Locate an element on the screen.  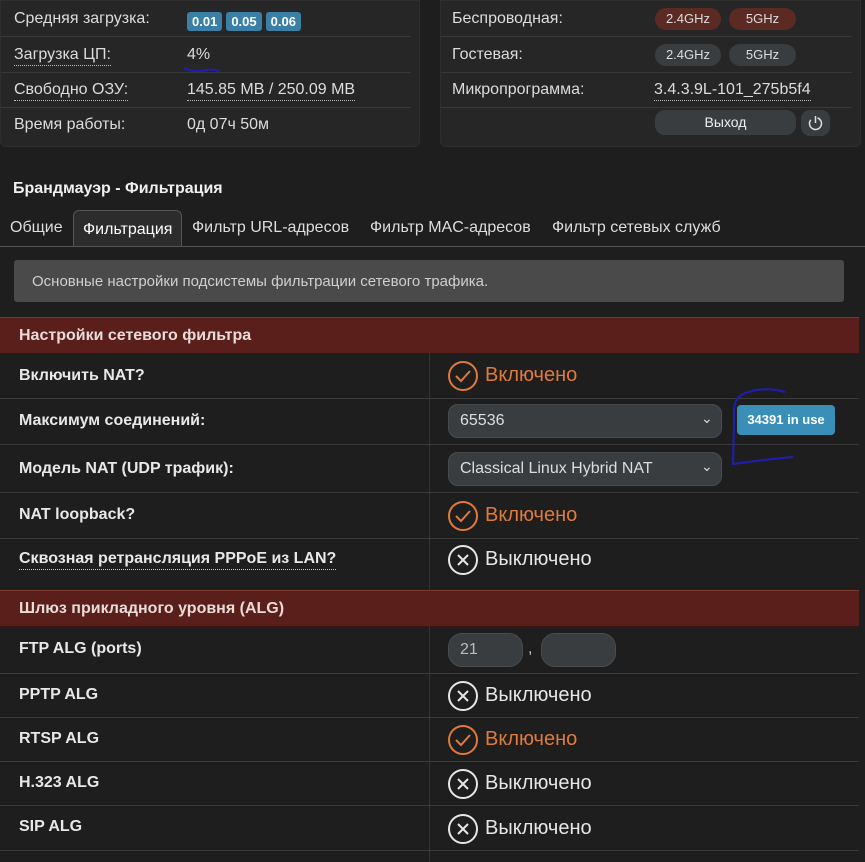
pptp-alg-state: Выключено is located at coordinates (538, 695).